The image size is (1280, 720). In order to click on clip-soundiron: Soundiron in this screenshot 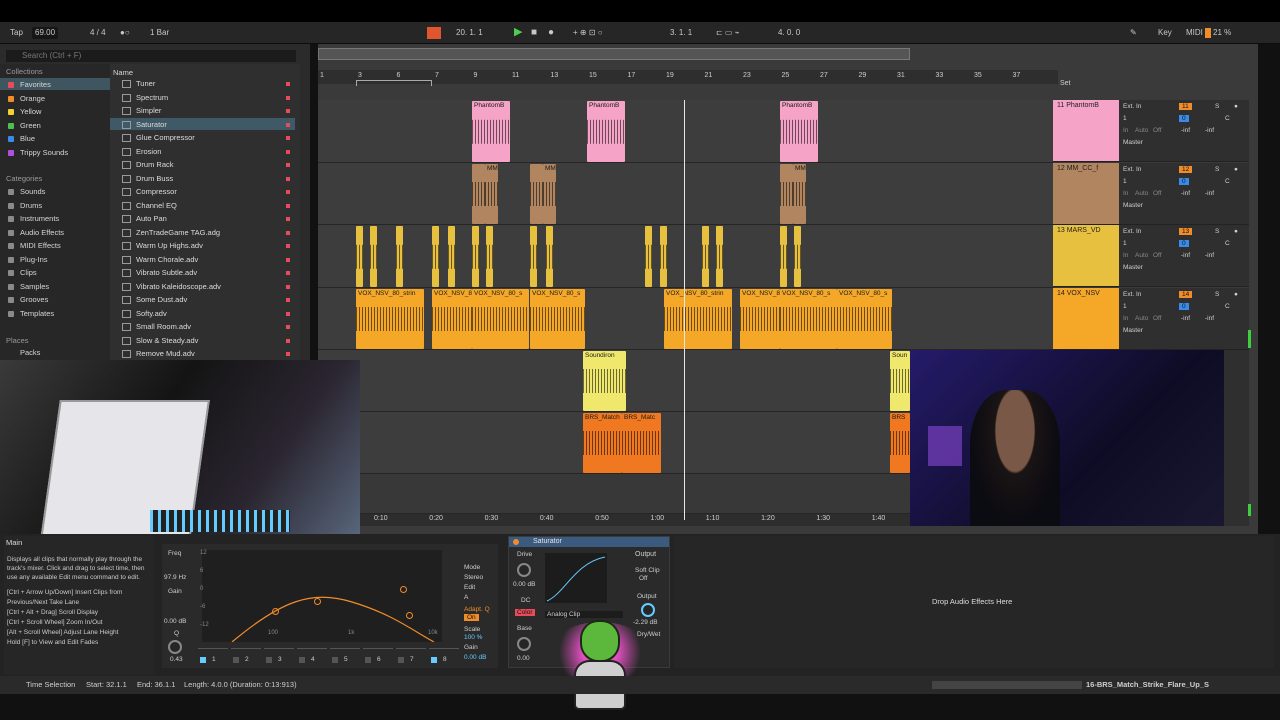, I will do `click(604, 381)`.